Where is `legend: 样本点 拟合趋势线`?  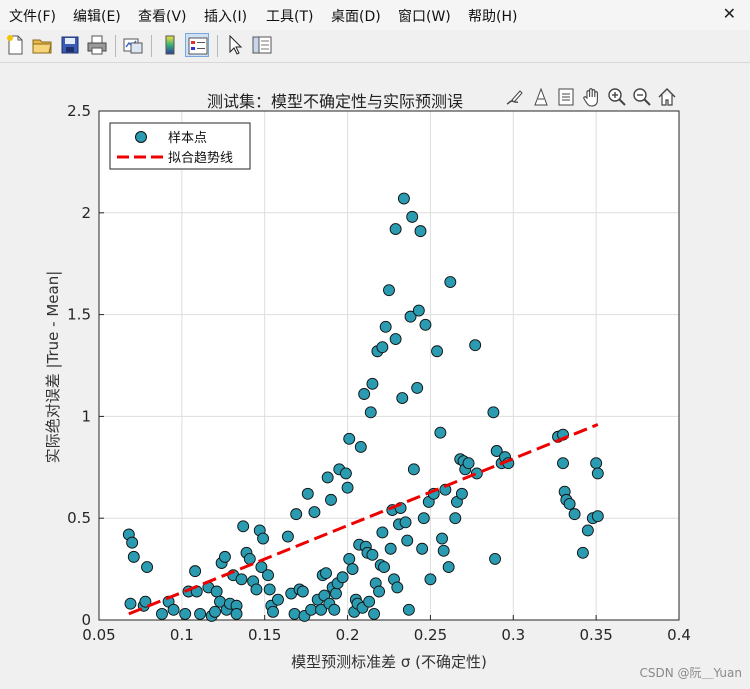
legend: 样本点 拟合趋势线 is located at coordinates (180, 146).